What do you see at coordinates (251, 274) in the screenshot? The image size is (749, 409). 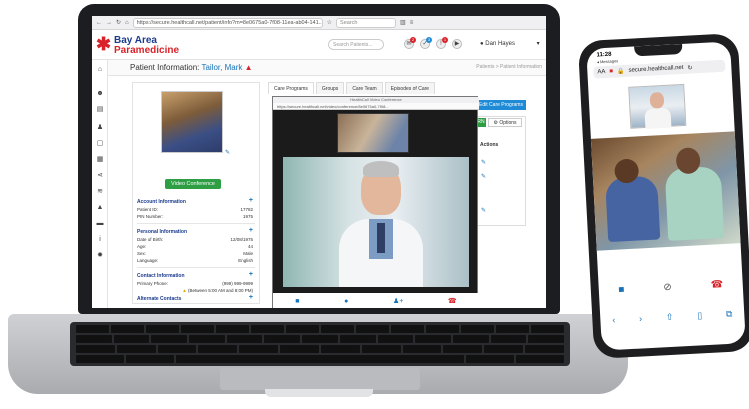 I see `add-contact-icon: +` at bounding box center [251, 274].